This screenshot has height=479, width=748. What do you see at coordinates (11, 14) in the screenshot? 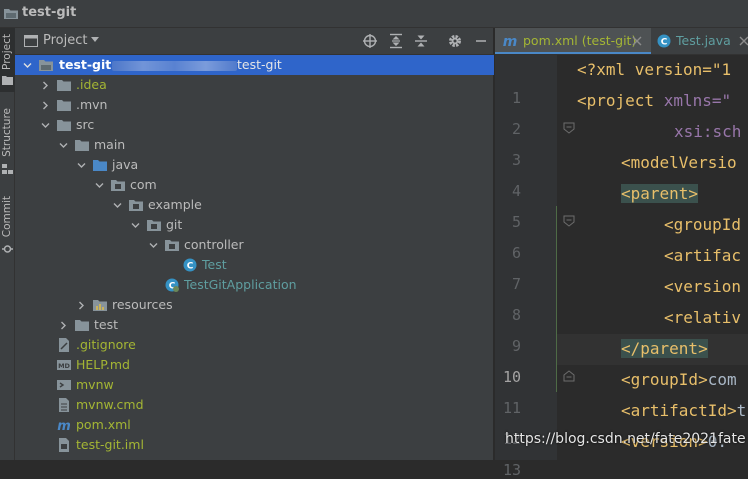
I see `project-folder-icon` at bounding box center [11, 14].